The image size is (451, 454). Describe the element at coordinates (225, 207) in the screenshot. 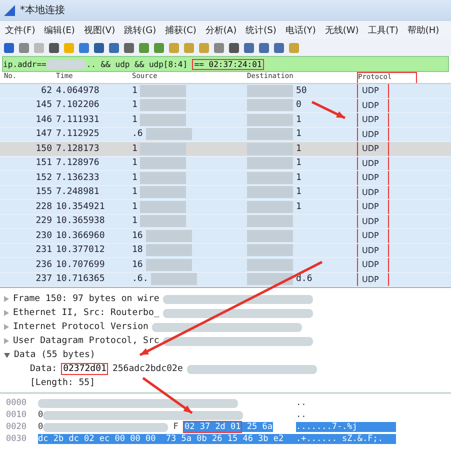

I see `packet-row: 228 10.354921 1 1 UDP` at that location.